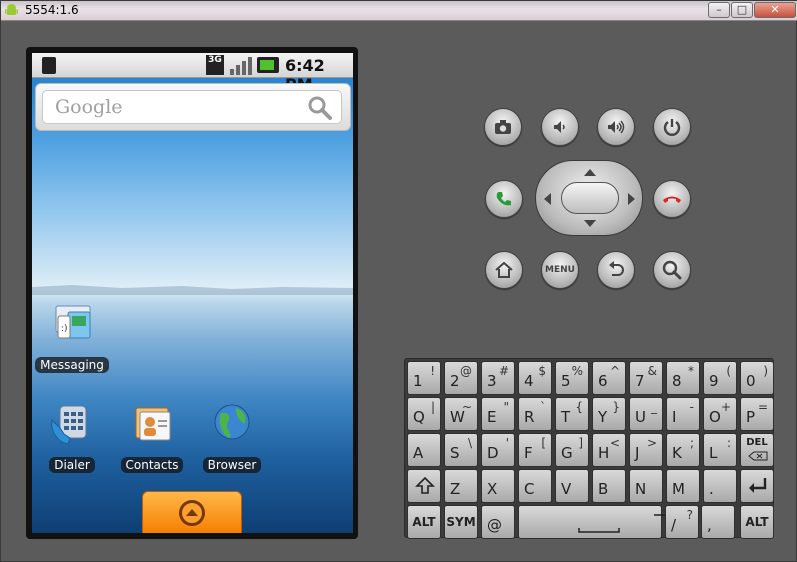 This screenshot has width=797, height=562. I want to click on android-app-icon, so click(11, 9).